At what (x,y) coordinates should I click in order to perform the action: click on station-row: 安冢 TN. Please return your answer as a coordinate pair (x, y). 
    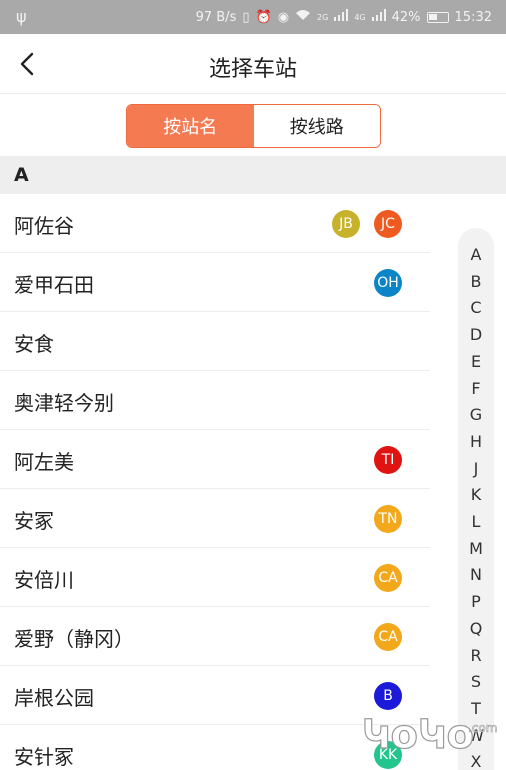
    Looking at the image, I should click on (215, 518).